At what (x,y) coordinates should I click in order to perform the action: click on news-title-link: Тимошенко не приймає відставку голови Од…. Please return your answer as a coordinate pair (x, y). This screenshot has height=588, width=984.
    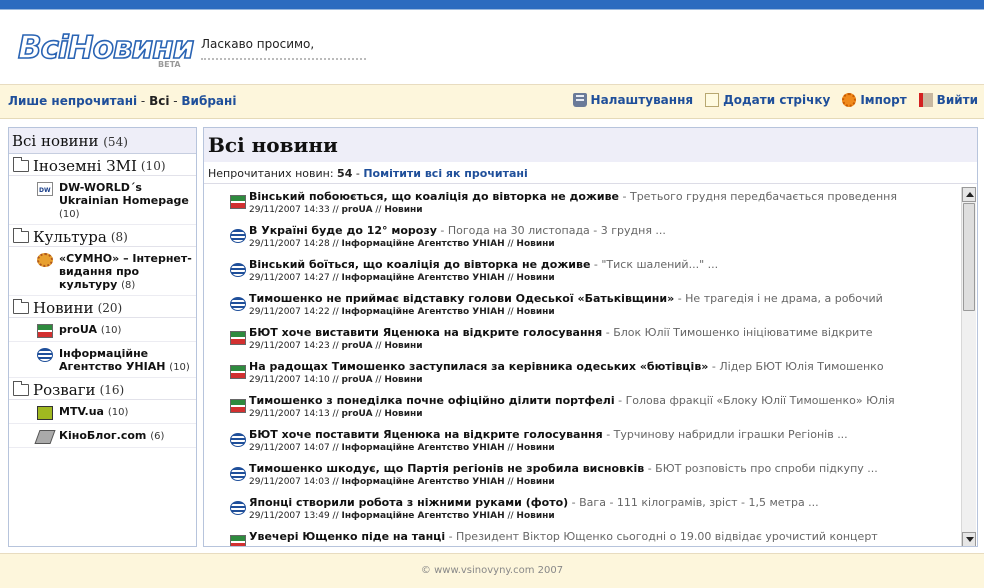
    Looking at the image, I should click on (461, 298).